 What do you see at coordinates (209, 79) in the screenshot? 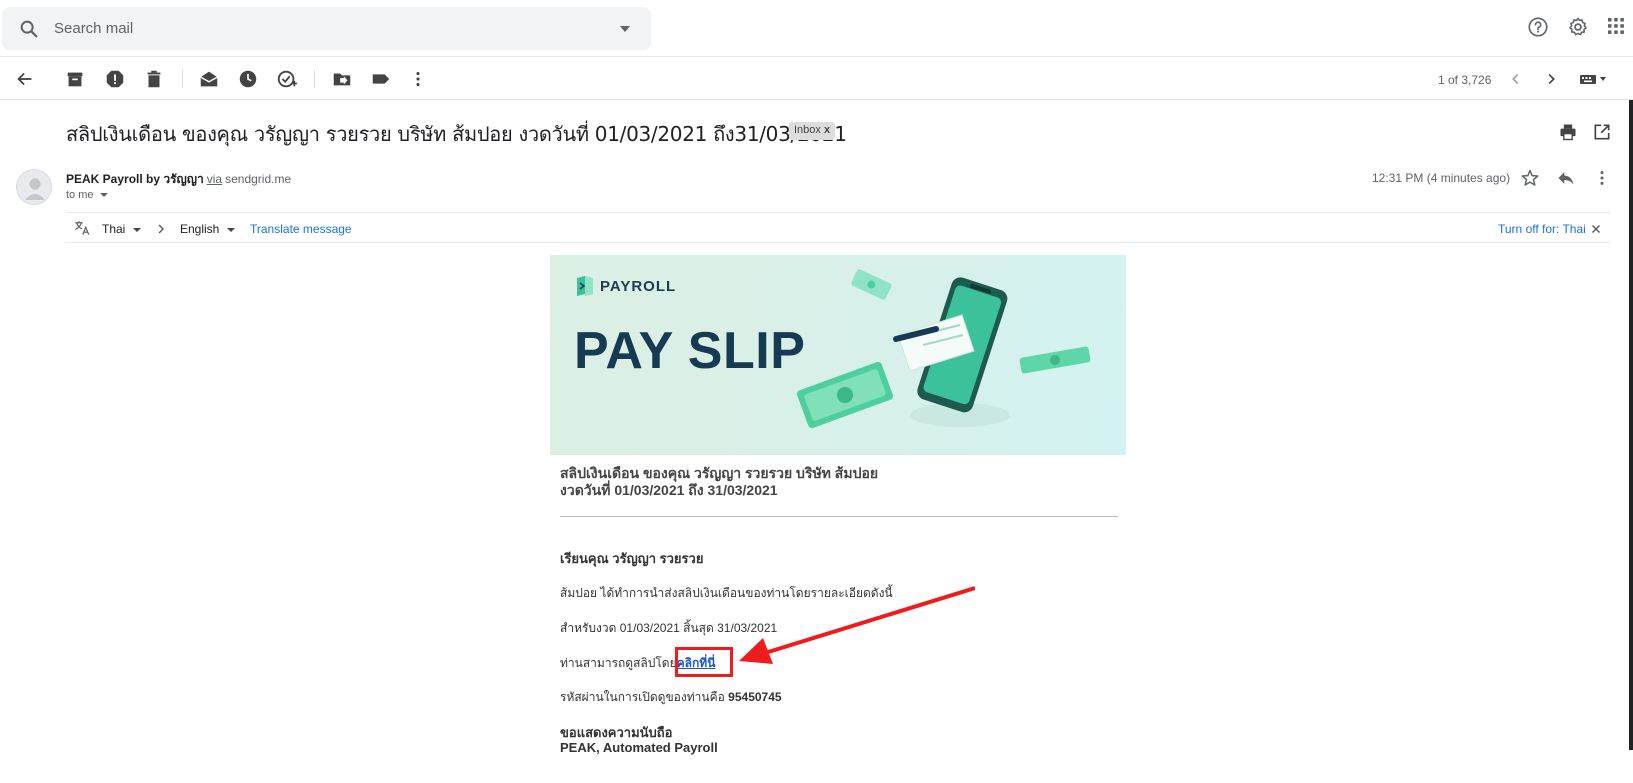
I see `mark-unread-icon` at bounding box center [209, 79].